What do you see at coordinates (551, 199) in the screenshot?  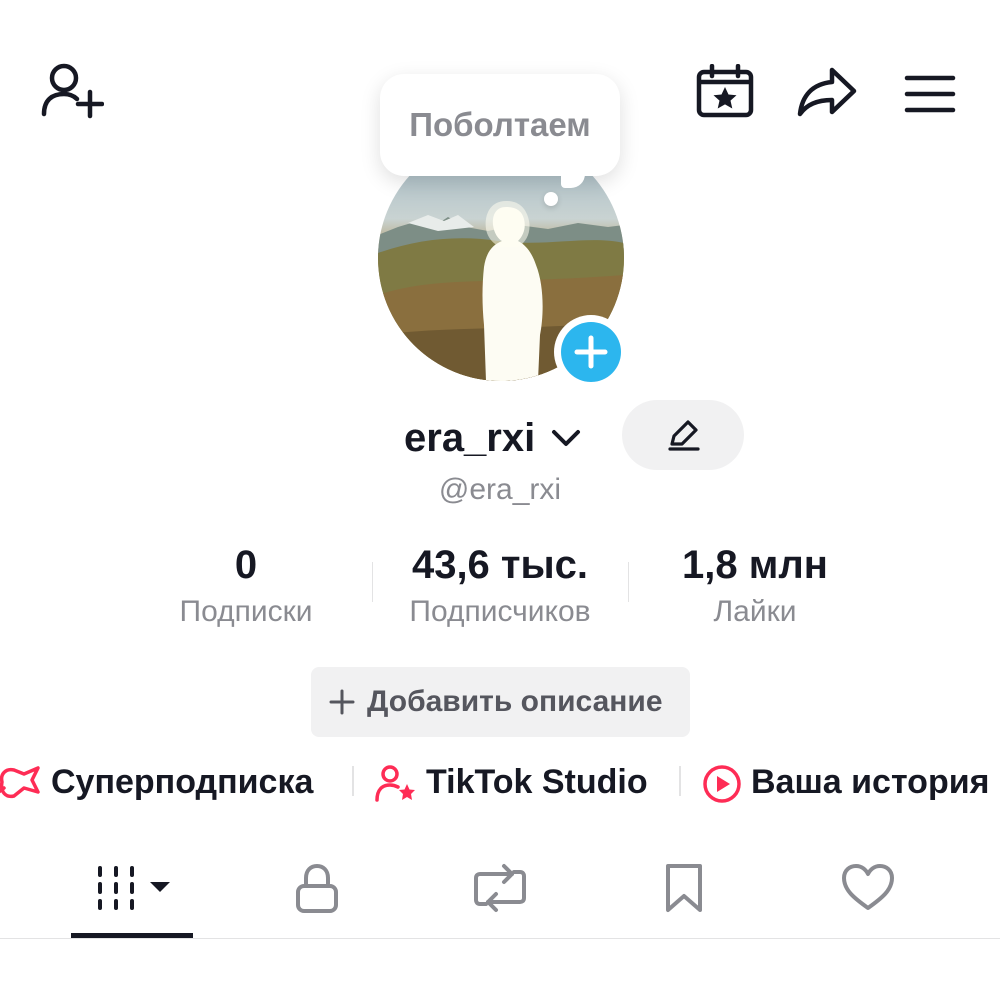 I see `bubble-dot` at bounding box center [551, 199].